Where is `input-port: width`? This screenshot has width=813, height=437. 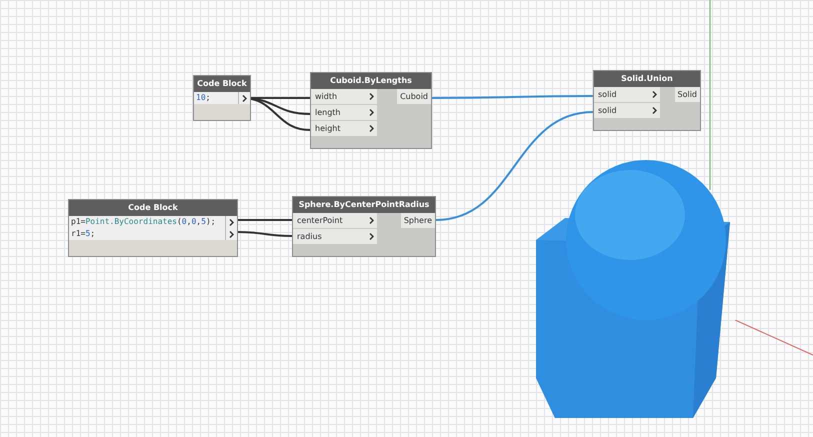
input-port: width is located at coordinates (344, 96).